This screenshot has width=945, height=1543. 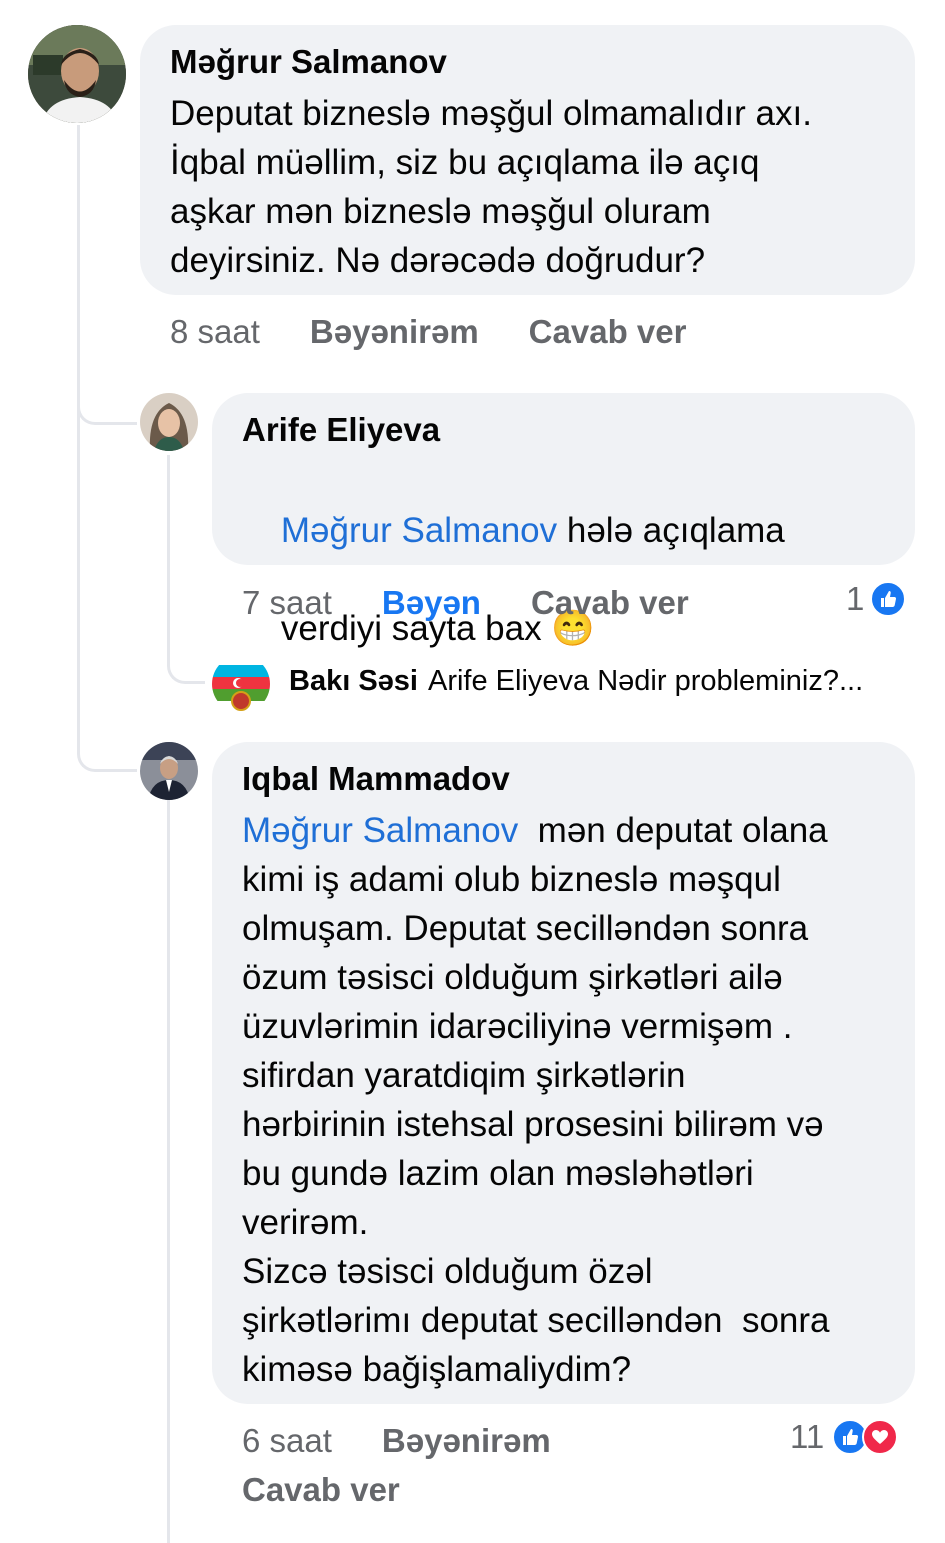 What do you see at coordinates (671, 530) in the screenshot?
I see `comment-text-line1: hələ açıqlama` at bounding box center [671, 530].